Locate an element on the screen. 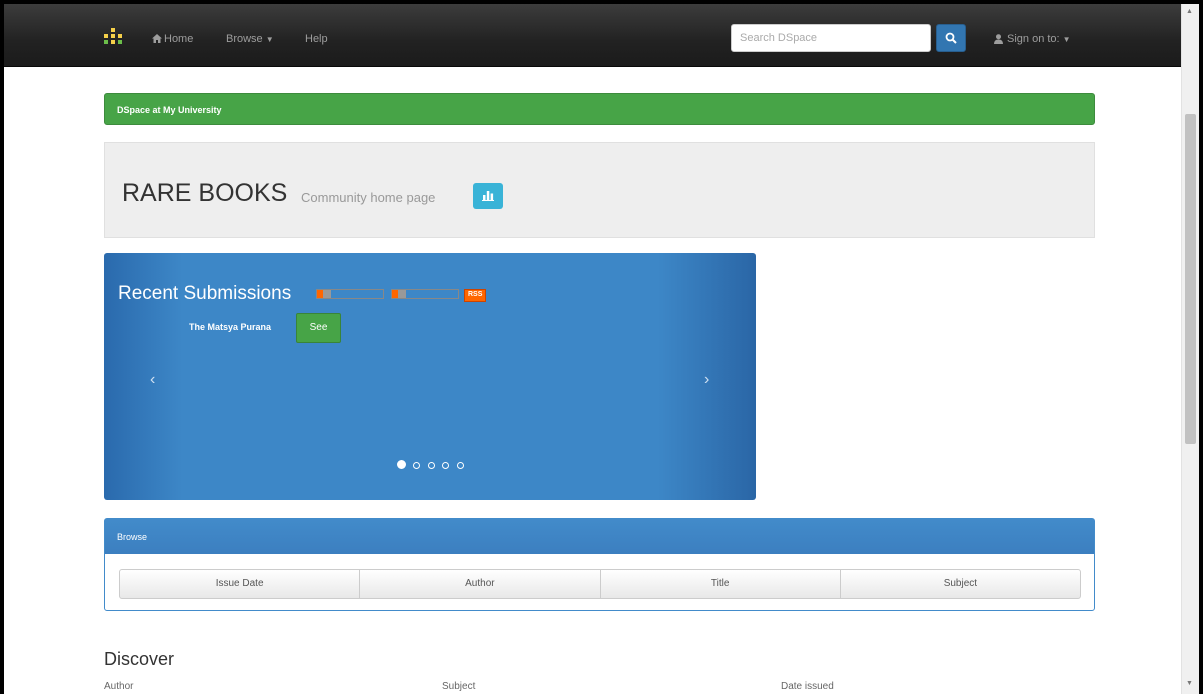  browse-button-group: Issue Date Author Title Subject is located at coordinates (600, 584).